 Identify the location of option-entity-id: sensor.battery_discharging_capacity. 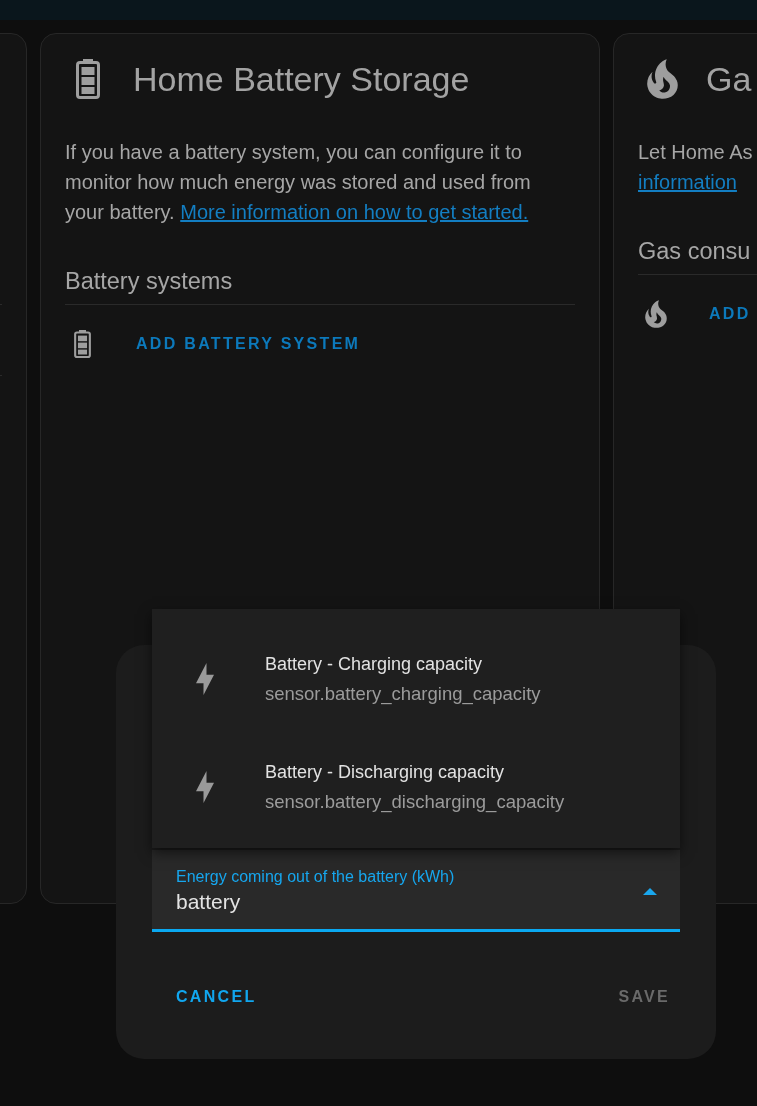
(415, 802).